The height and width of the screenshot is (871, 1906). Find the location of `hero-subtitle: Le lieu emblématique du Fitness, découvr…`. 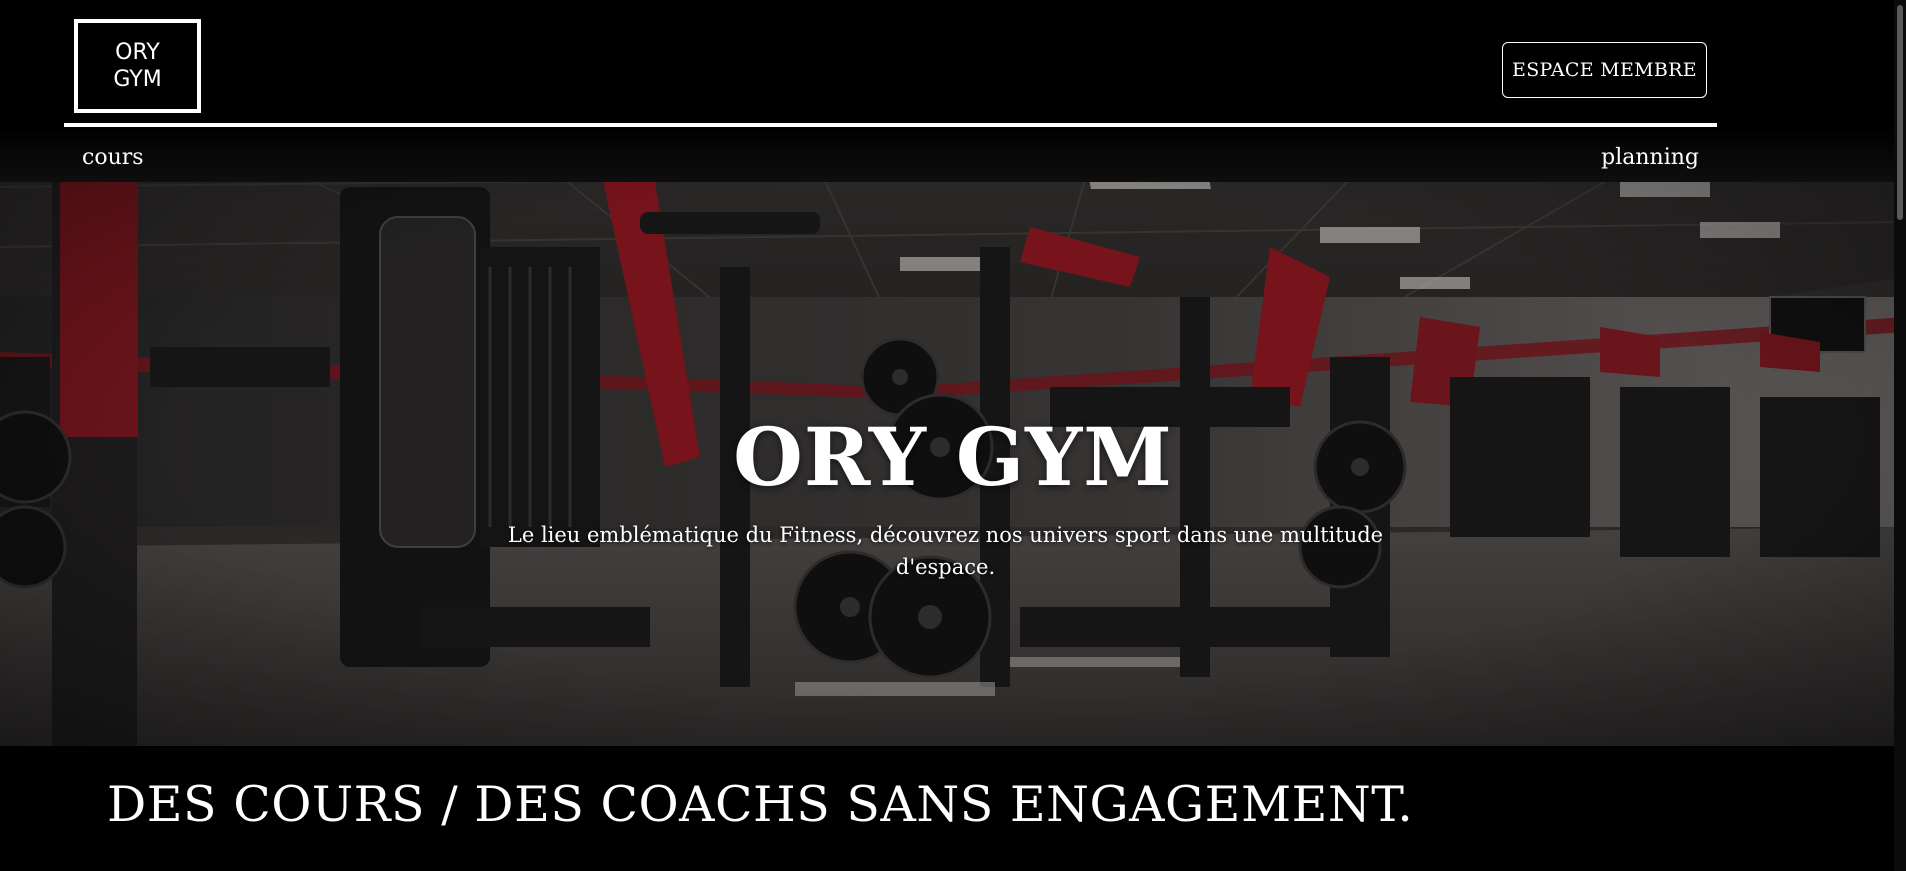

hero-subtitle: Le lieu emblématique du Fitness, découvr… is located at coordinates (945, 551).